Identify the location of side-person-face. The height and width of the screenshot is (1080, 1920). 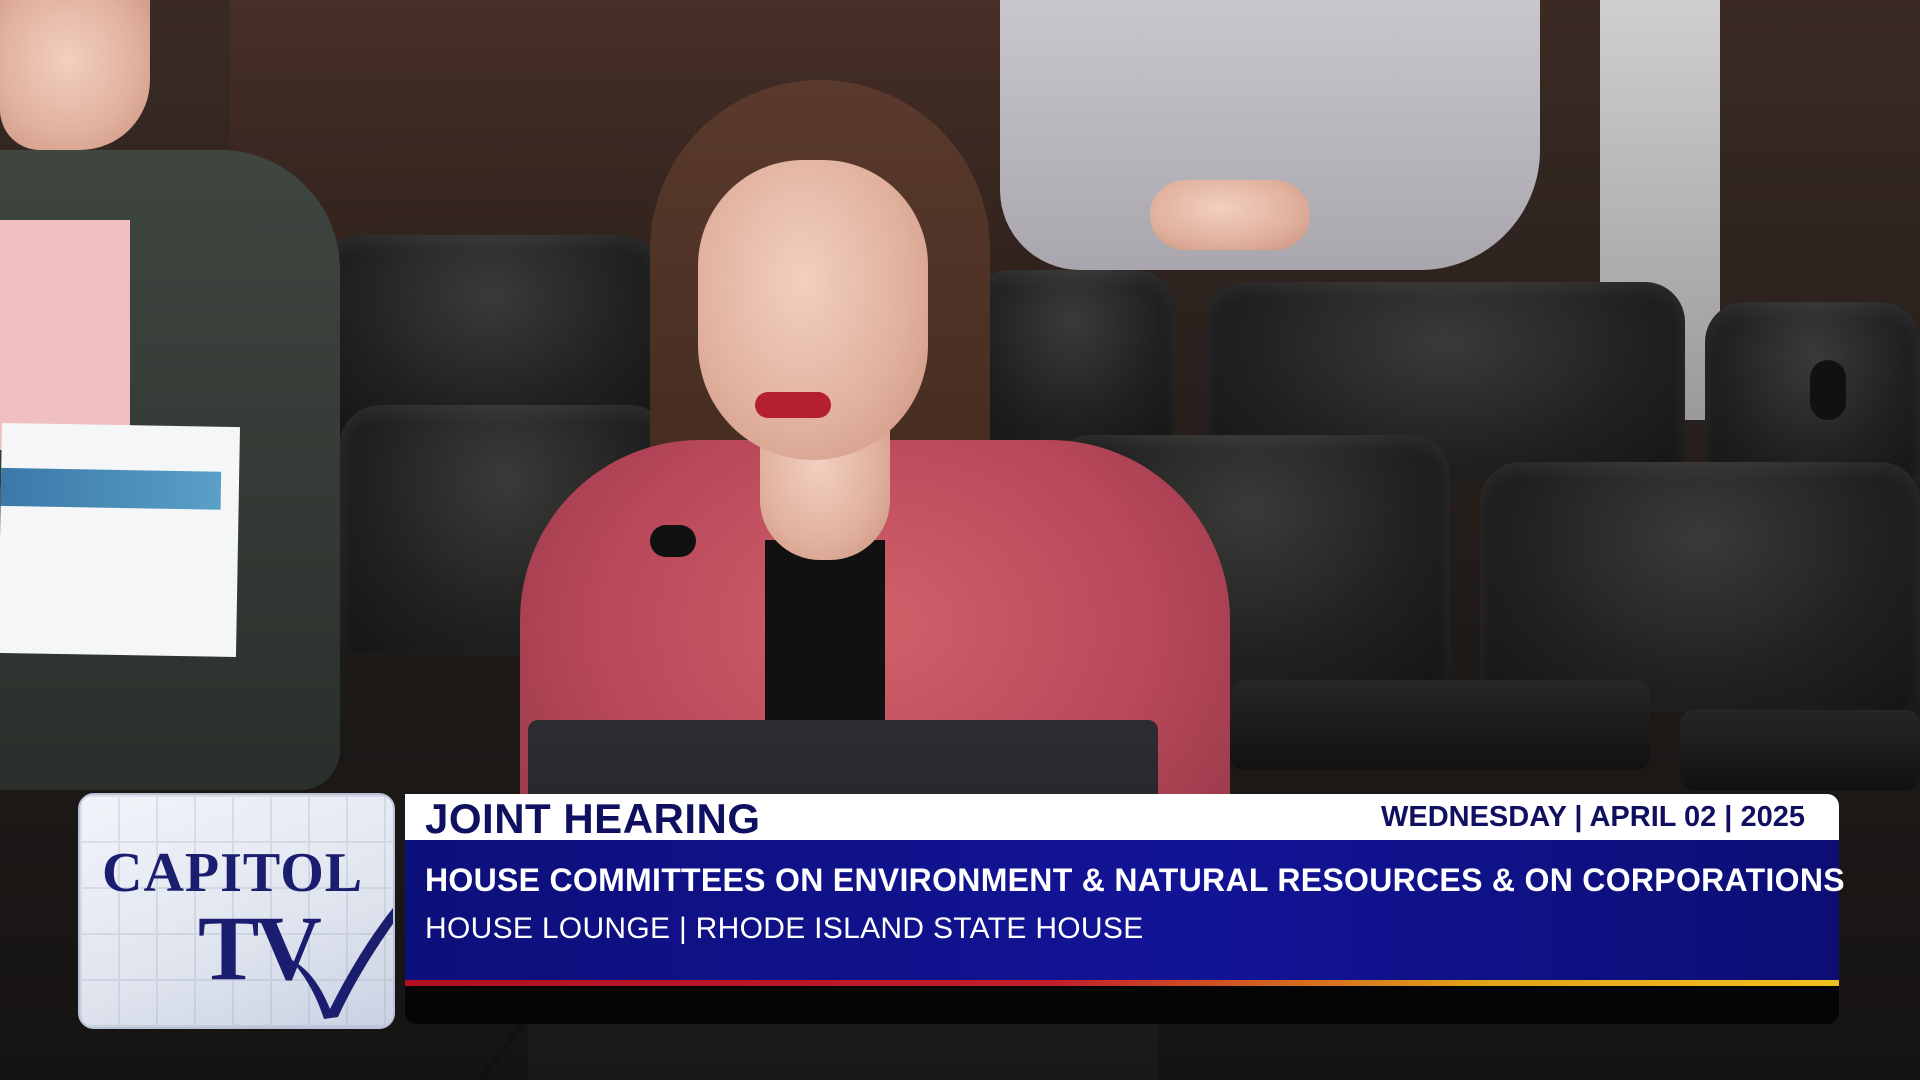
(75, 75).